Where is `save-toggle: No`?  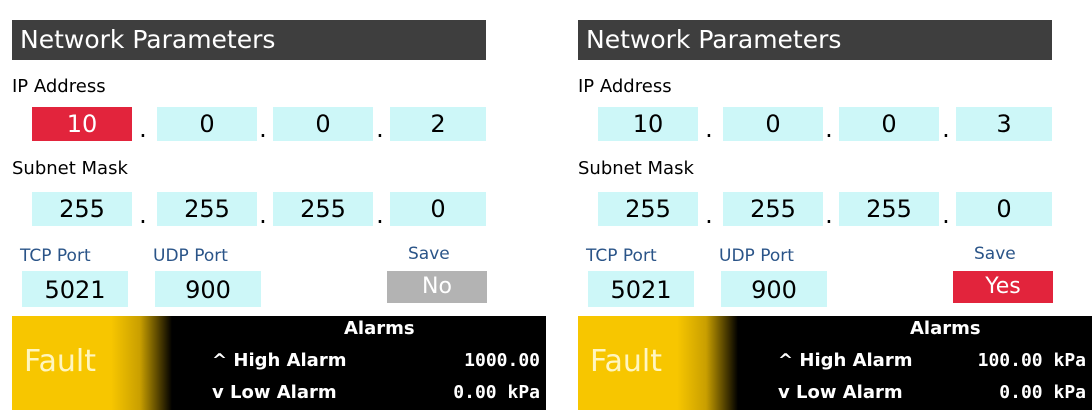
save-toggle: No is located at coordinates (437, 287).